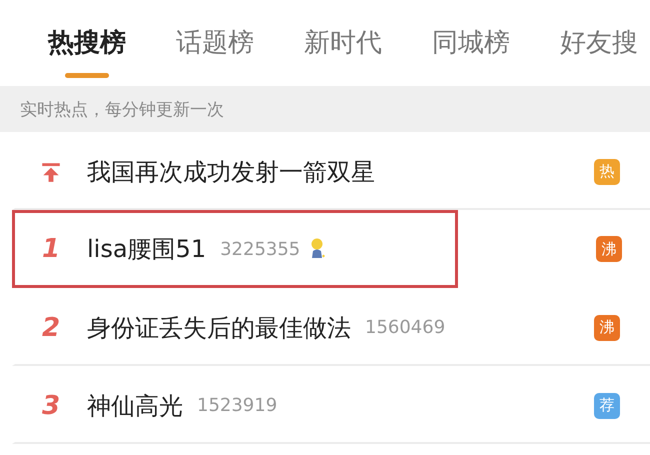 This screenshot has height=455, width=650. I want to click on tab: 话题榜, so click(215, 52).